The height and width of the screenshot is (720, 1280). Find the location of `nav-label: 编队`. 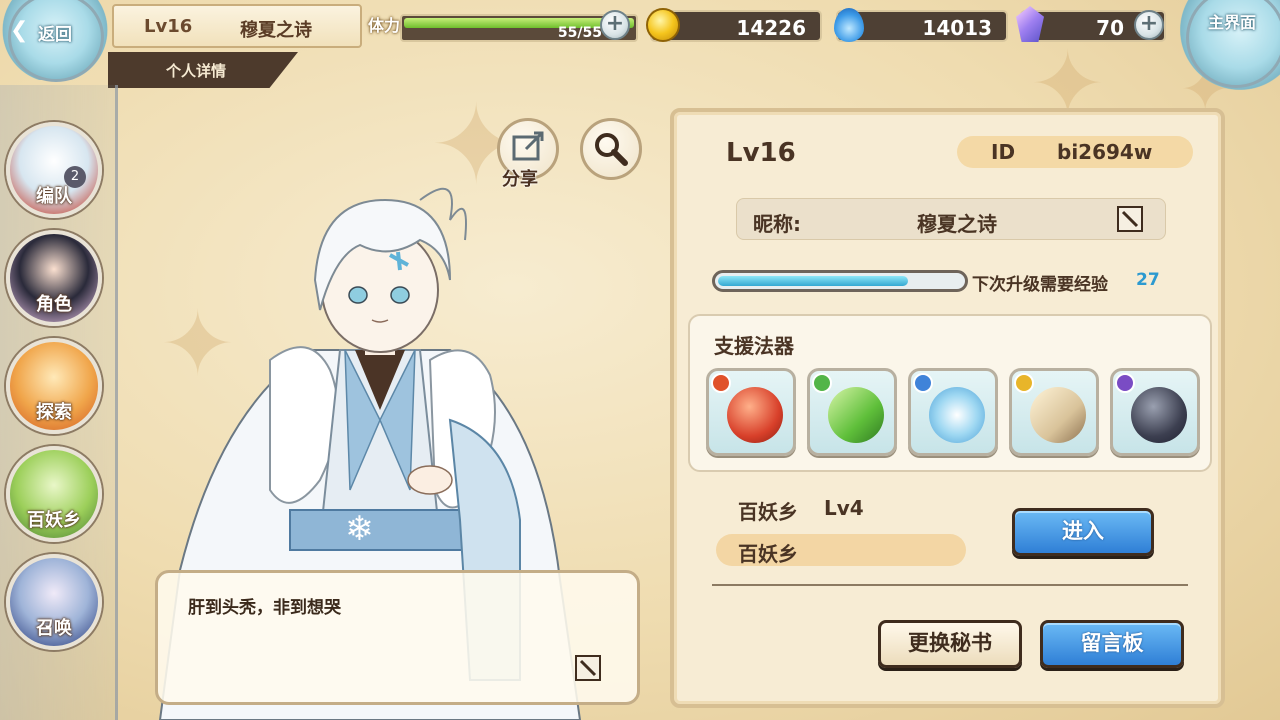

nav-label: 编队 is located at coordinates (54, 196).